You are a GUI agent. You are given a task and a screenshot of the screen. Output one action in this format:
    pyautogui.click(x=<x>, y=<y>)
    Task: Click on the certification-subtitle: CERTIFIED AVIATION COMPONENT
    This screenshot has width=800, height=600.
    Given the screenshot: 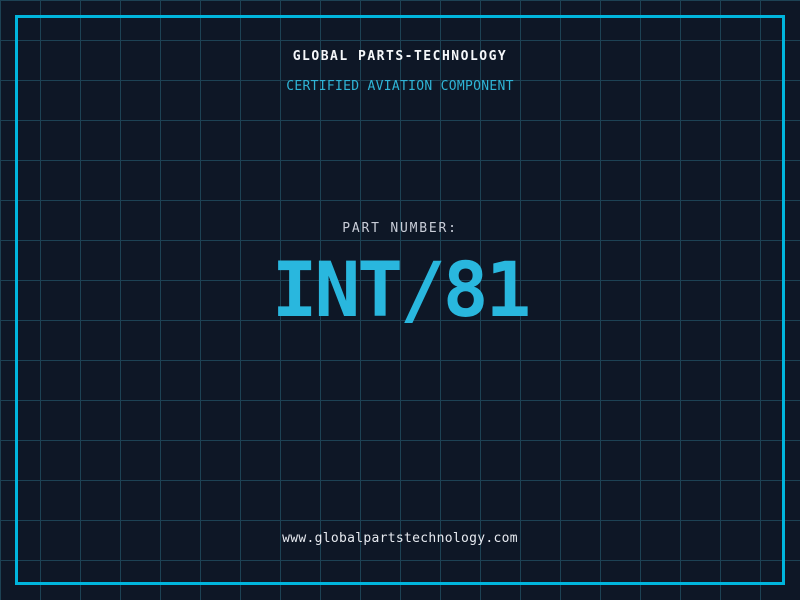 What is the action you would take?
    pyautogui.click(x=400, y=86)
    